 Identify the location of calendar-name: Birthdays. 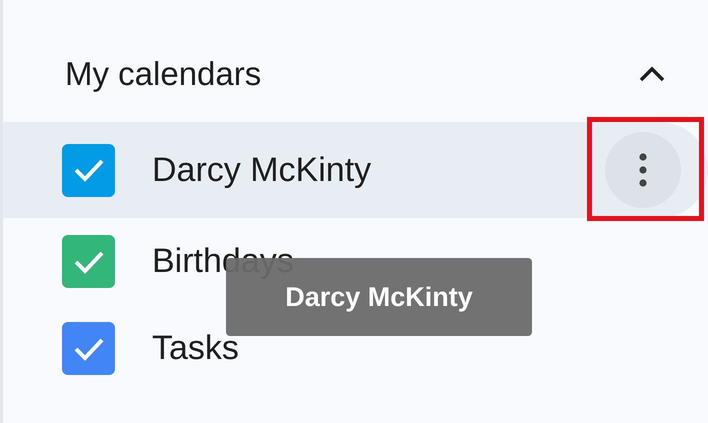
(223, 261).